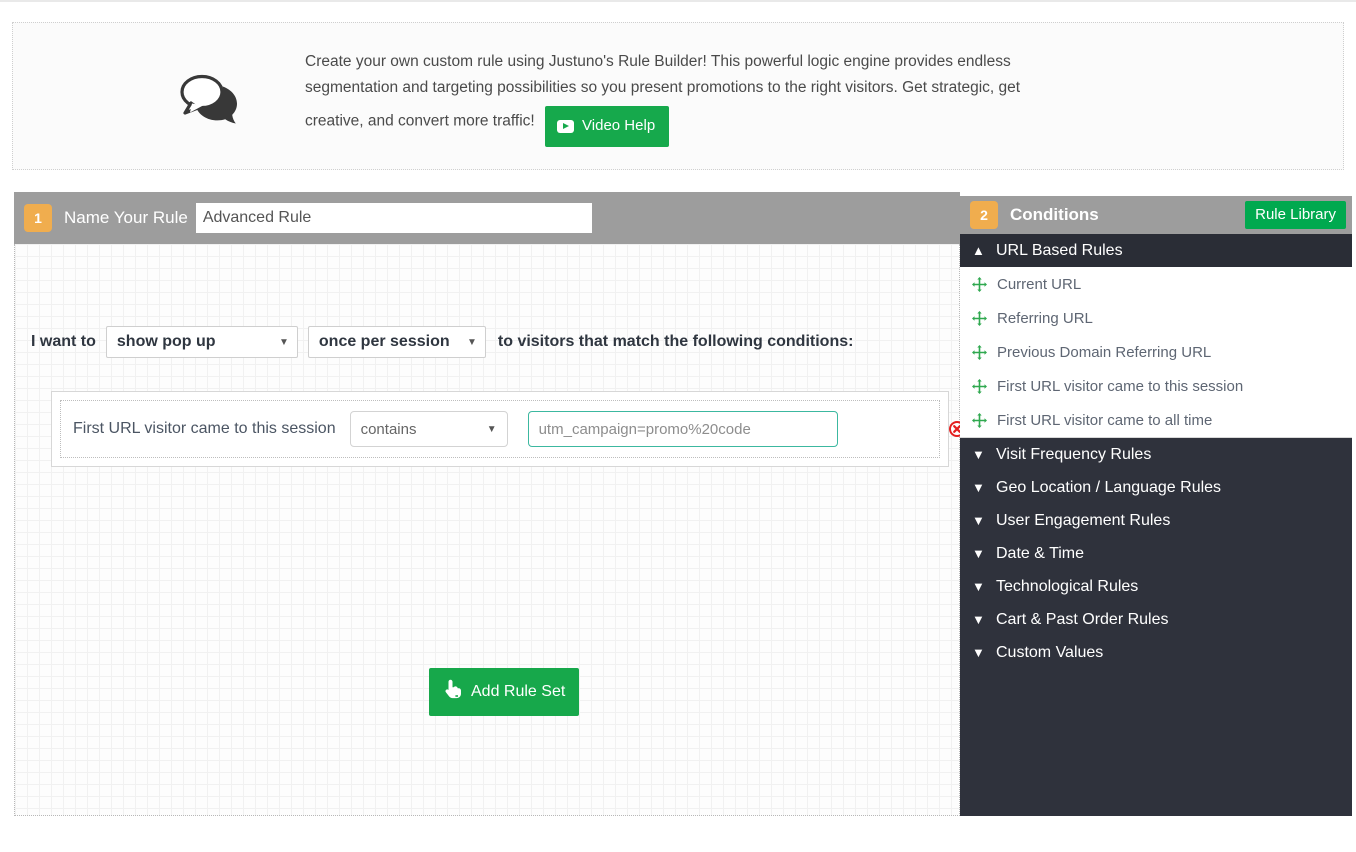 The height and width of the screenshot is (852, 1356). I want to click on conditions-header: 2 Conditions Rule Library, so click(1156, 215).